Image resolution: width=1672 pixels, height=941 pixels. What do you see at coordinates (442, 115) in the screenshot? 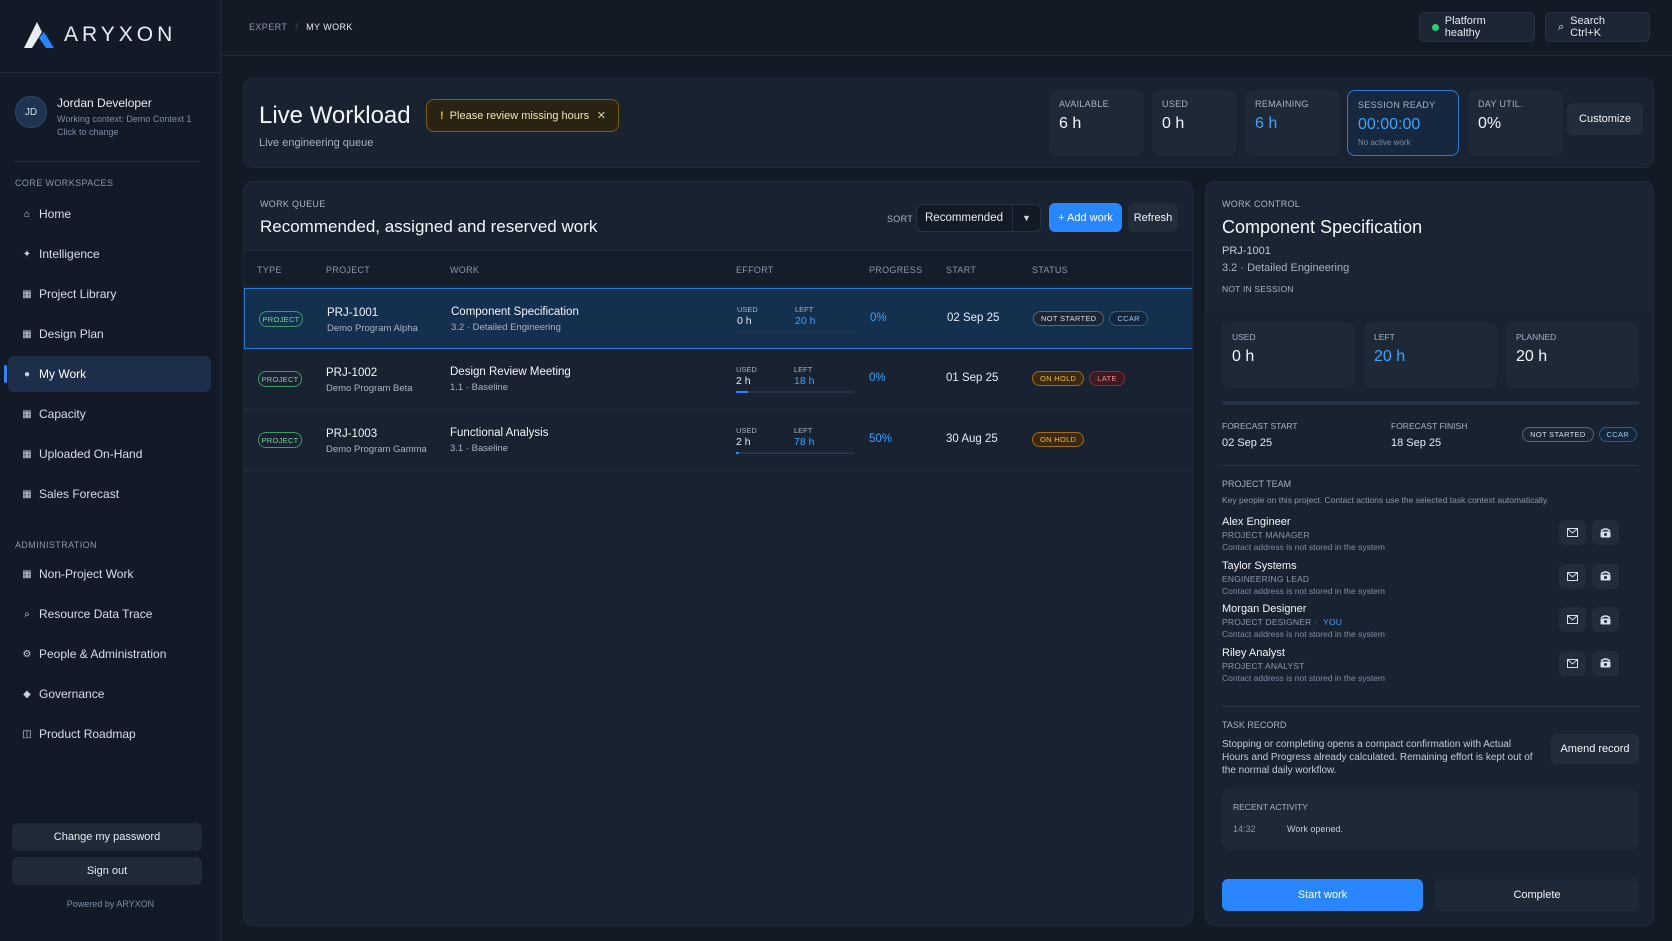
I see `warning-icon: !` at bounding box center [442, 115].